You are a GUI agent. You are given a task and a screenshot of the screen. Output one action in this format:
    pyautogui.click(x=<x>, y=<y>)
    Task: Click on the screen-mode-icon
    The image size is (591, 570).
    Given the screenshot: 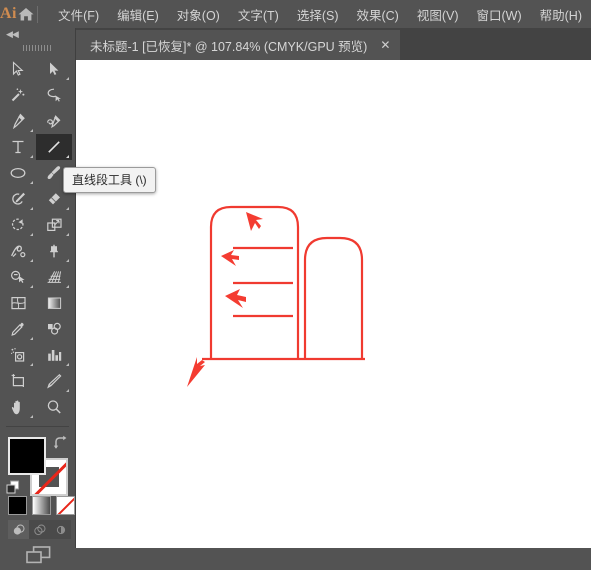 What is the action you would take?
    pyautogui.click(x=38, y=555)
    